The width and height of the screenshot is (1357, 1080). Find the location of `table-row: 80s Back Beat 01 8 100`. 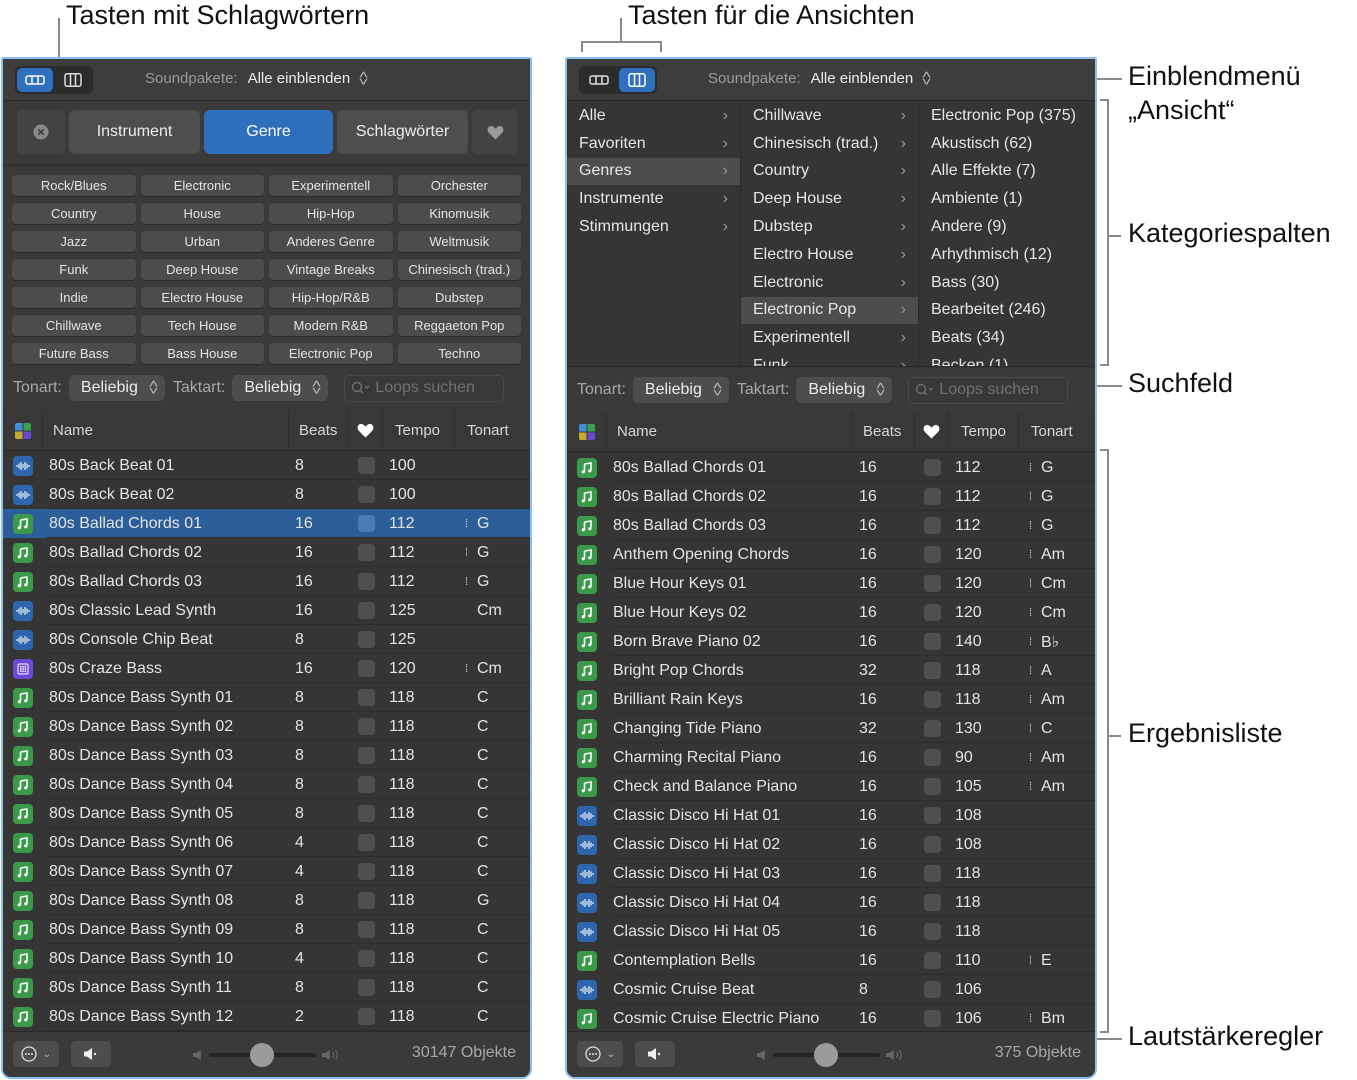

table-row: 80s Back Beat 01 8 100 is located at coordinates (266, 465).